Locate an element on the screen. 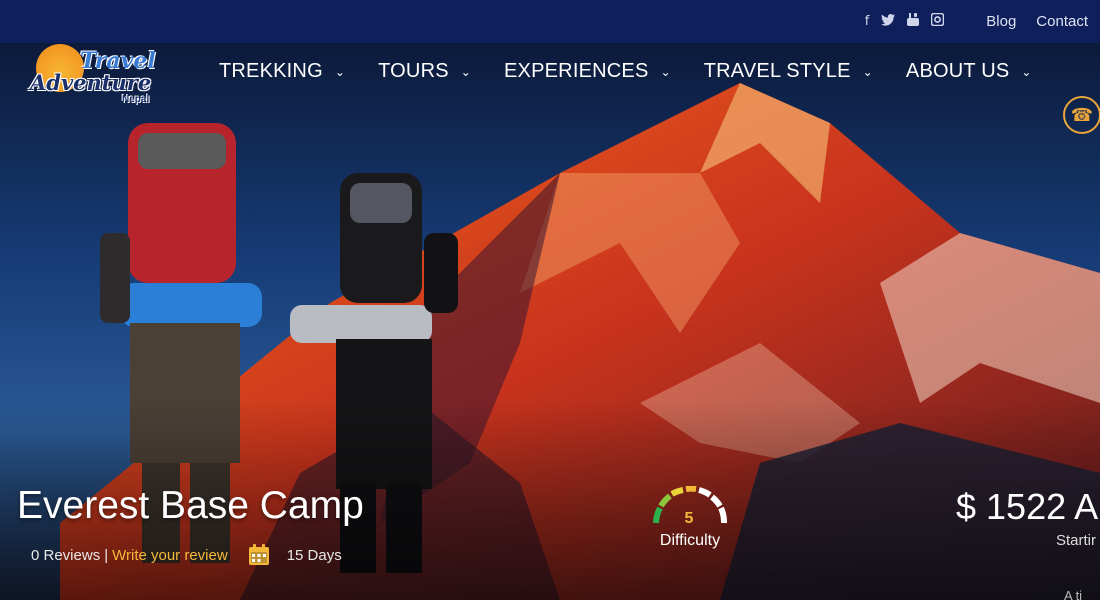 The height and width of the screenshot is (600, 1100). nav-item-tours: TOURS ⌄ is located at coordinates (424, 71).